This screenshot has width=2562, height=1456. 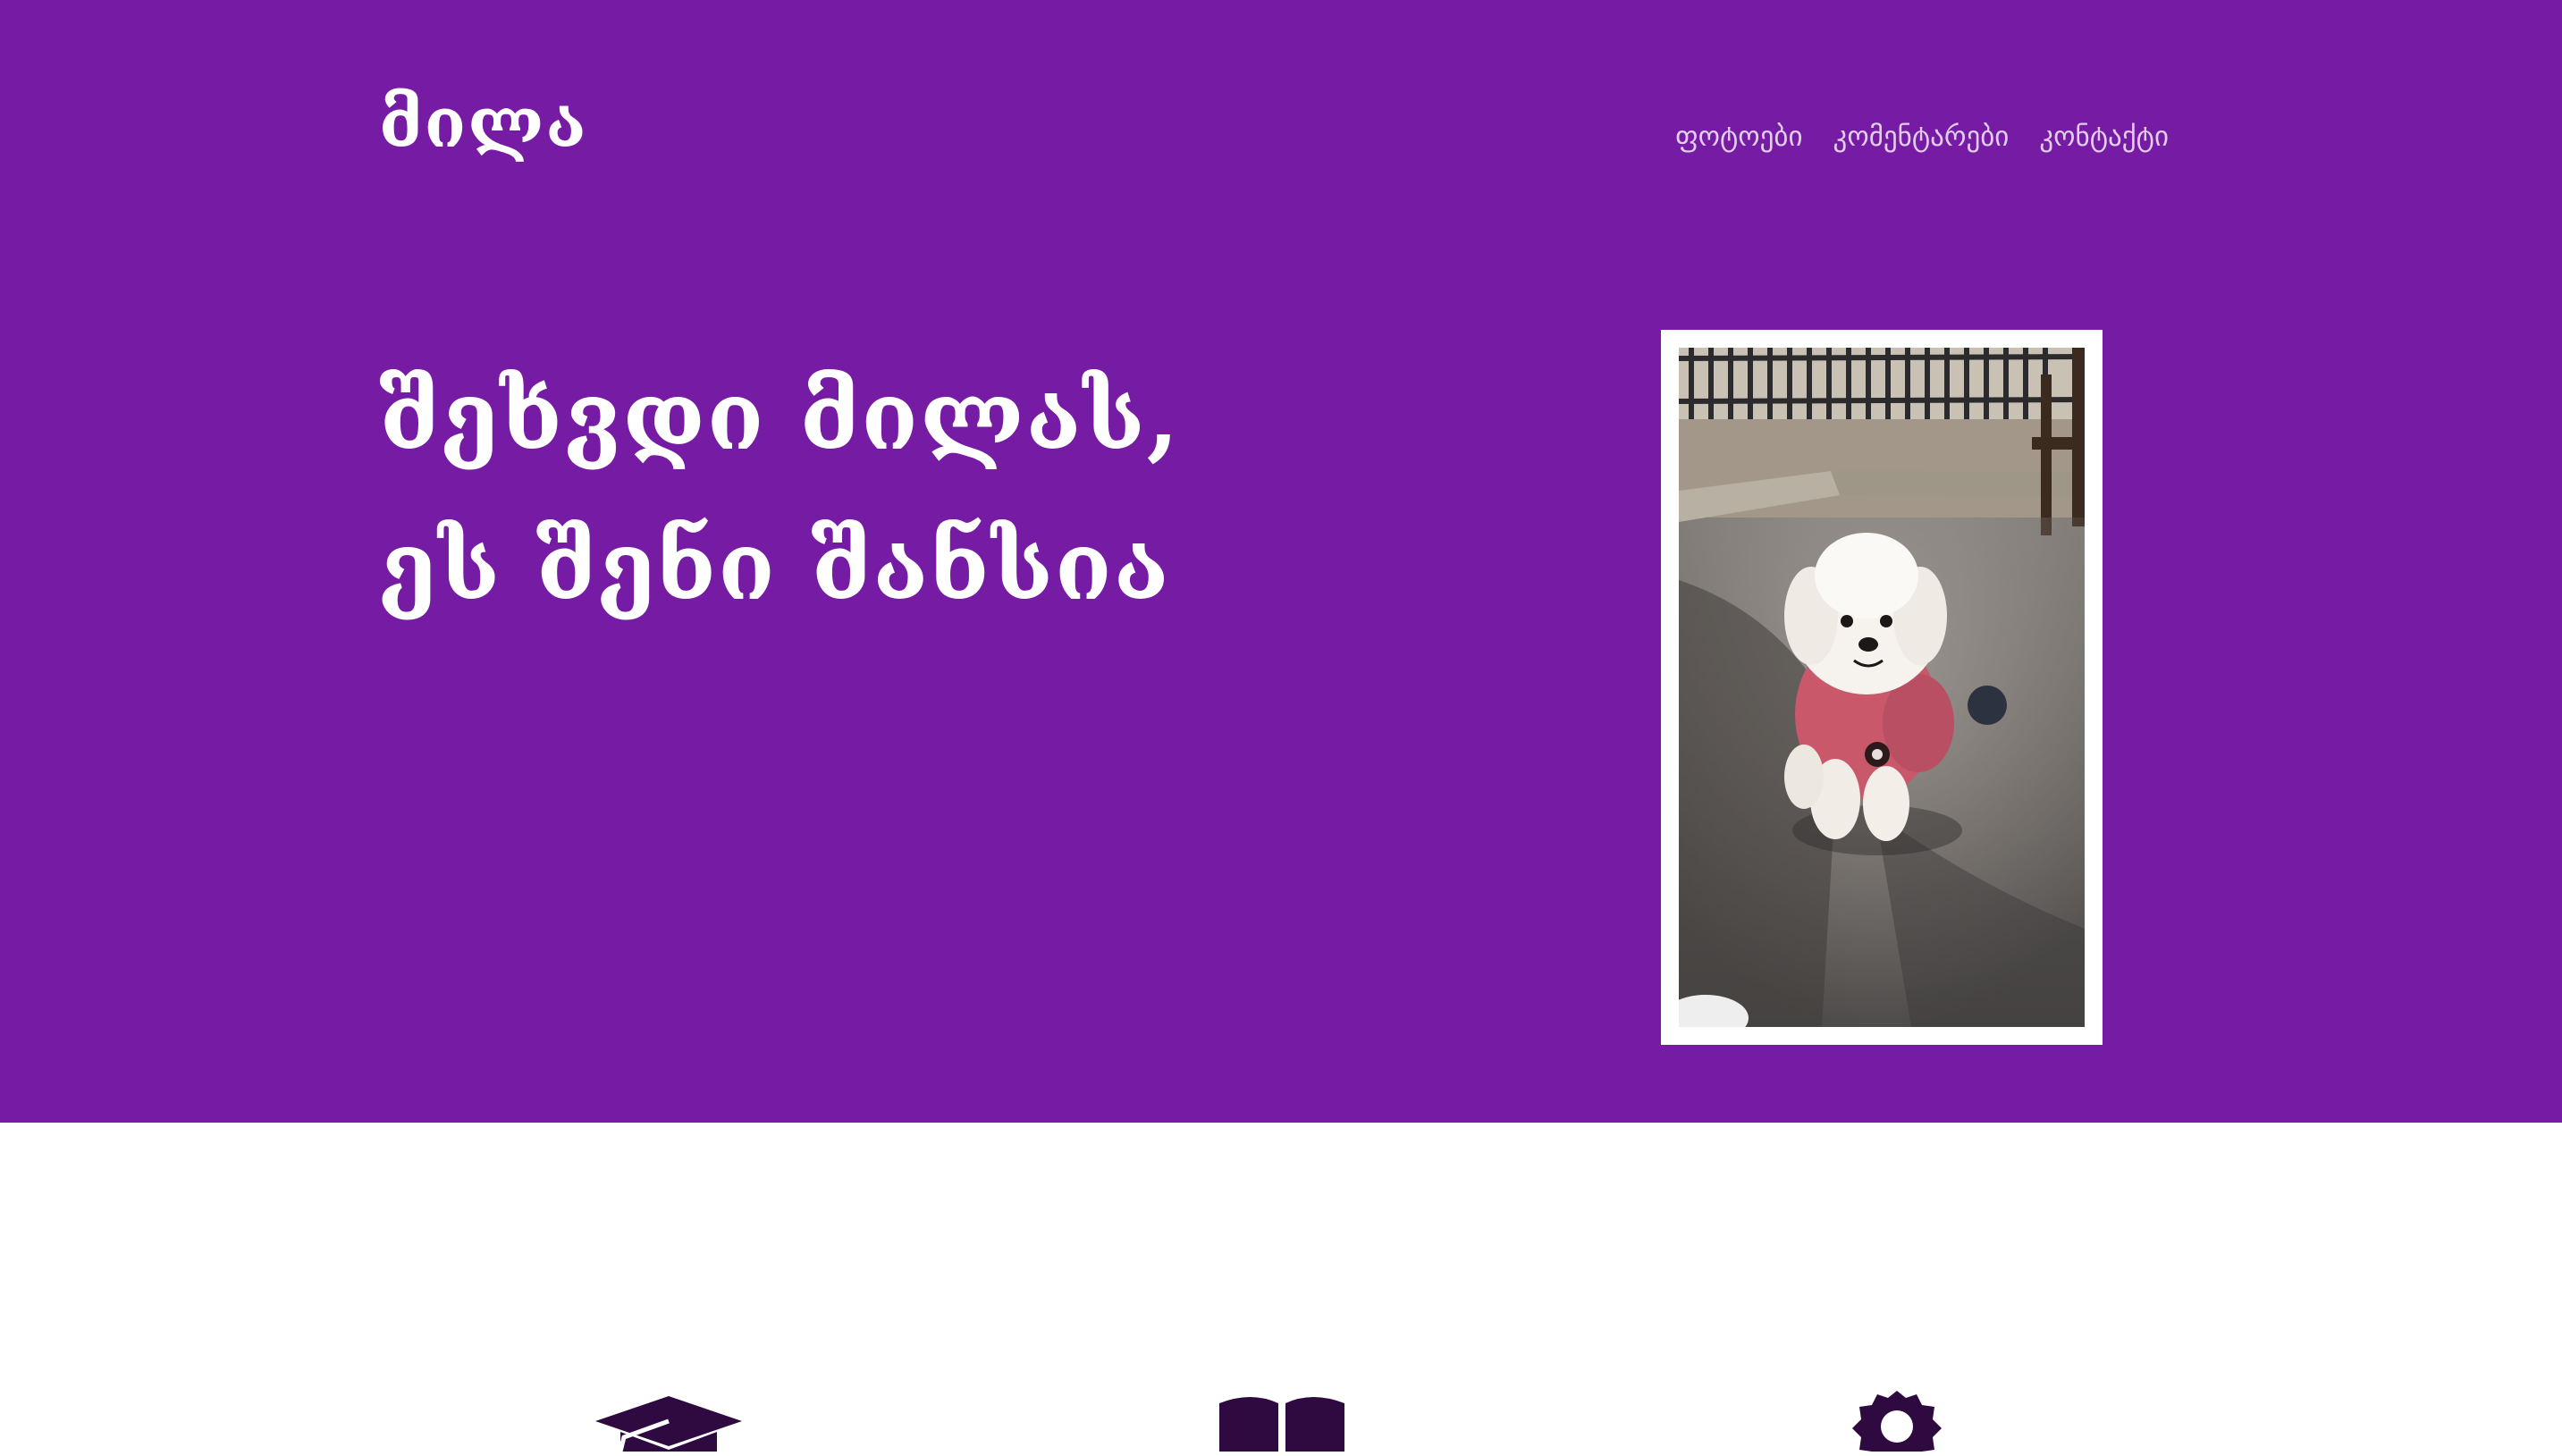 I want to click on nav-item-comments: კომენტარები, so click(x=1921, y=137).